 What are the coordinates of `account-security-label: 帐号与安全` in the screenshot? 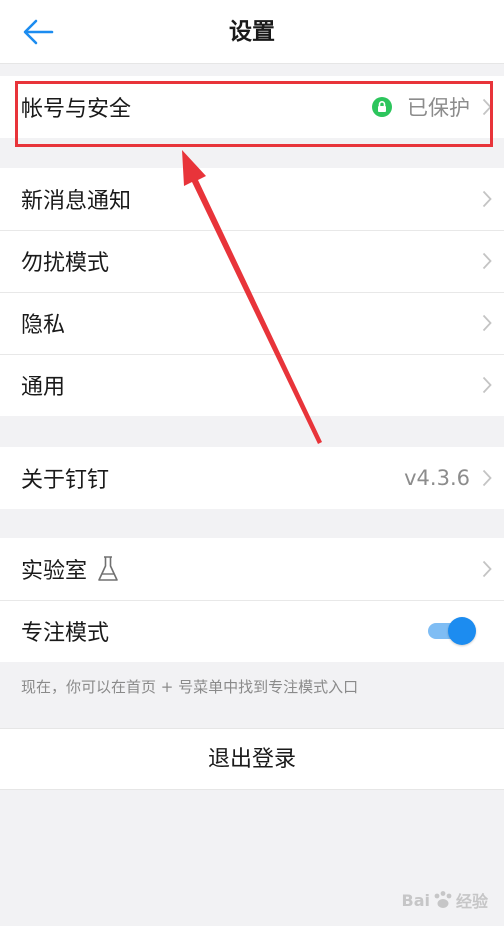 It's located at (76, 109).